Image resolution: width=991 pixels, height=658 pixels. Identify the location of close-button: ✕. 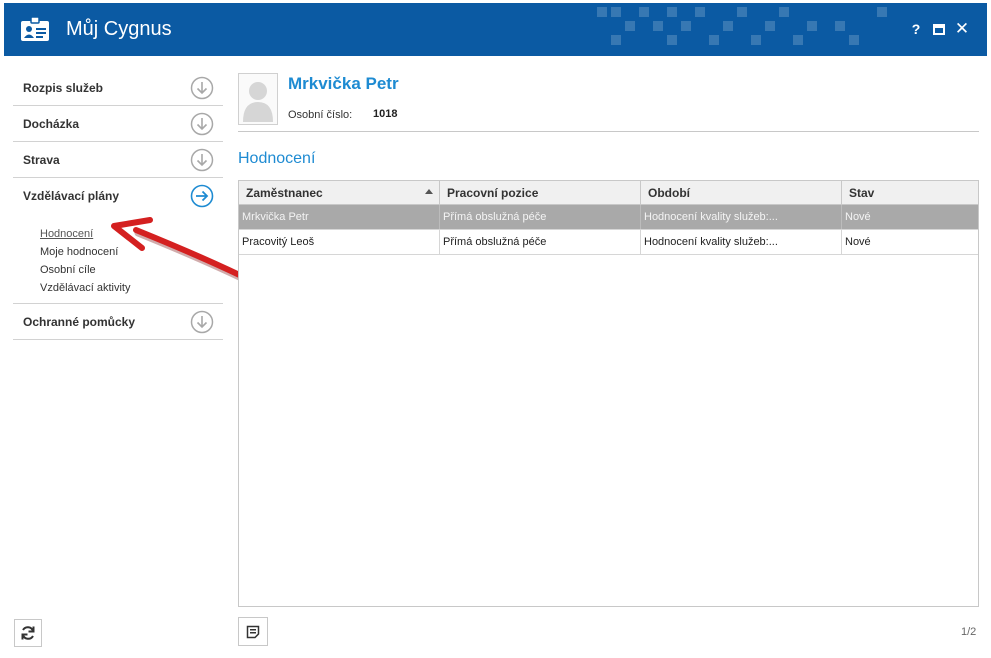
(962, 28).